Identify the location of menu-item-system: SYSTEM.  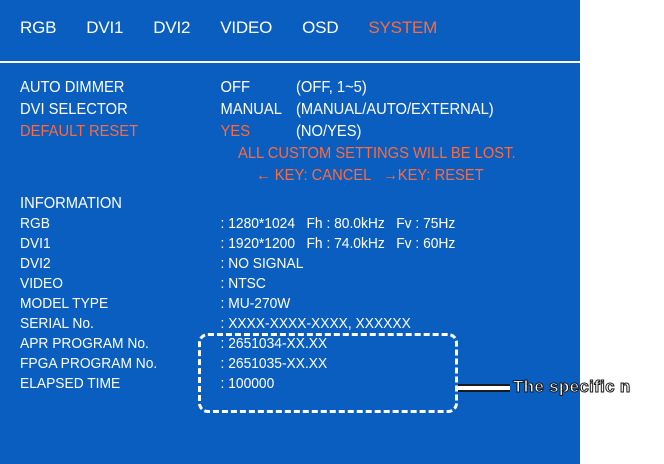
(402, 33).